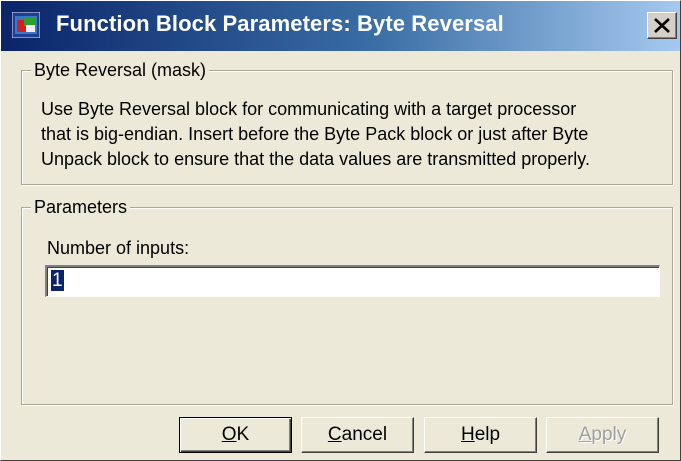 The width and height of the screenshot is (681, 461). I want to click on close-icon, so click(662, 25).